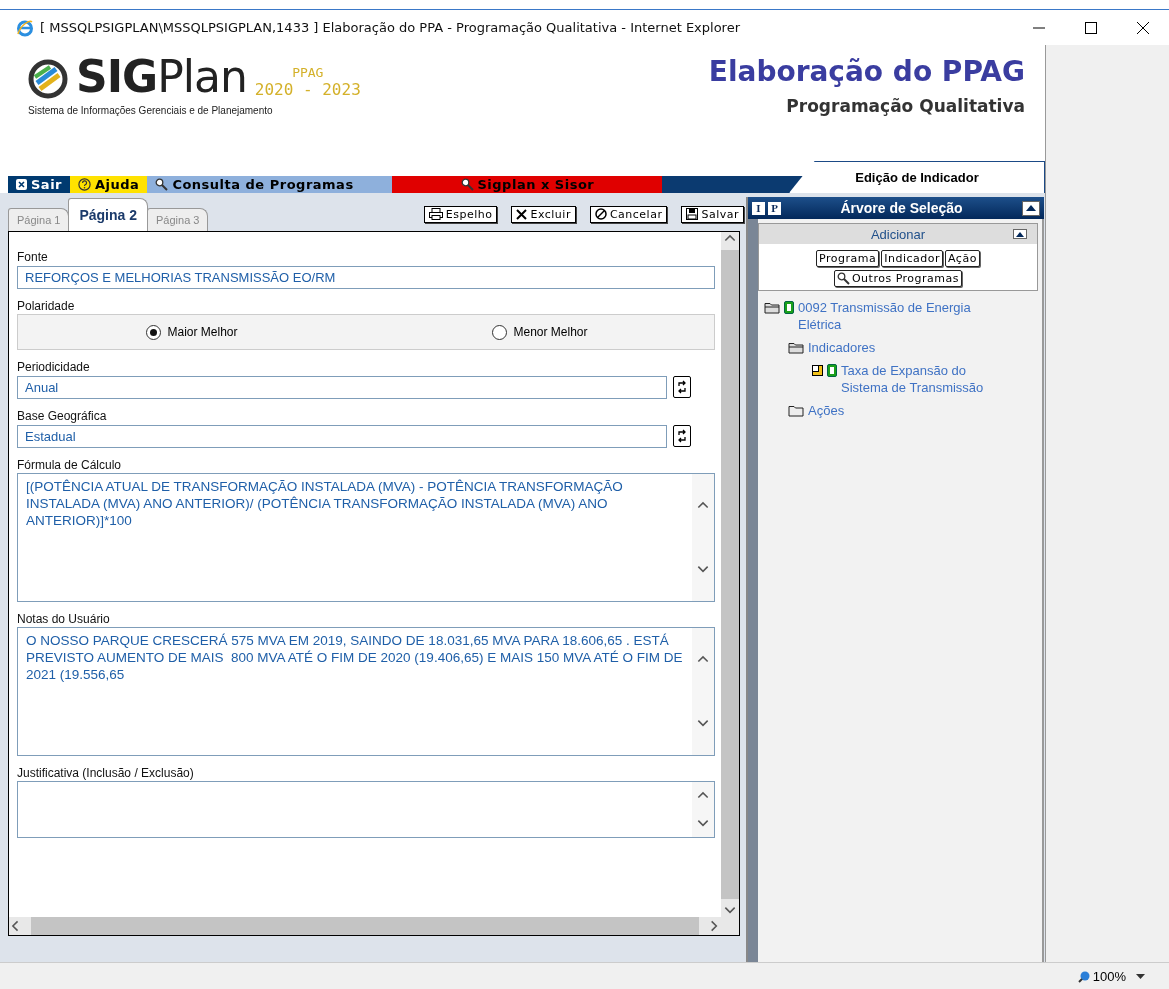 The height and width of the screenshot is (989, 1169). What do you see at coordinates (866, 71) in the screenshot?
I see `page-title: Elaboração do PPAG` at bounding box center [866, 71].